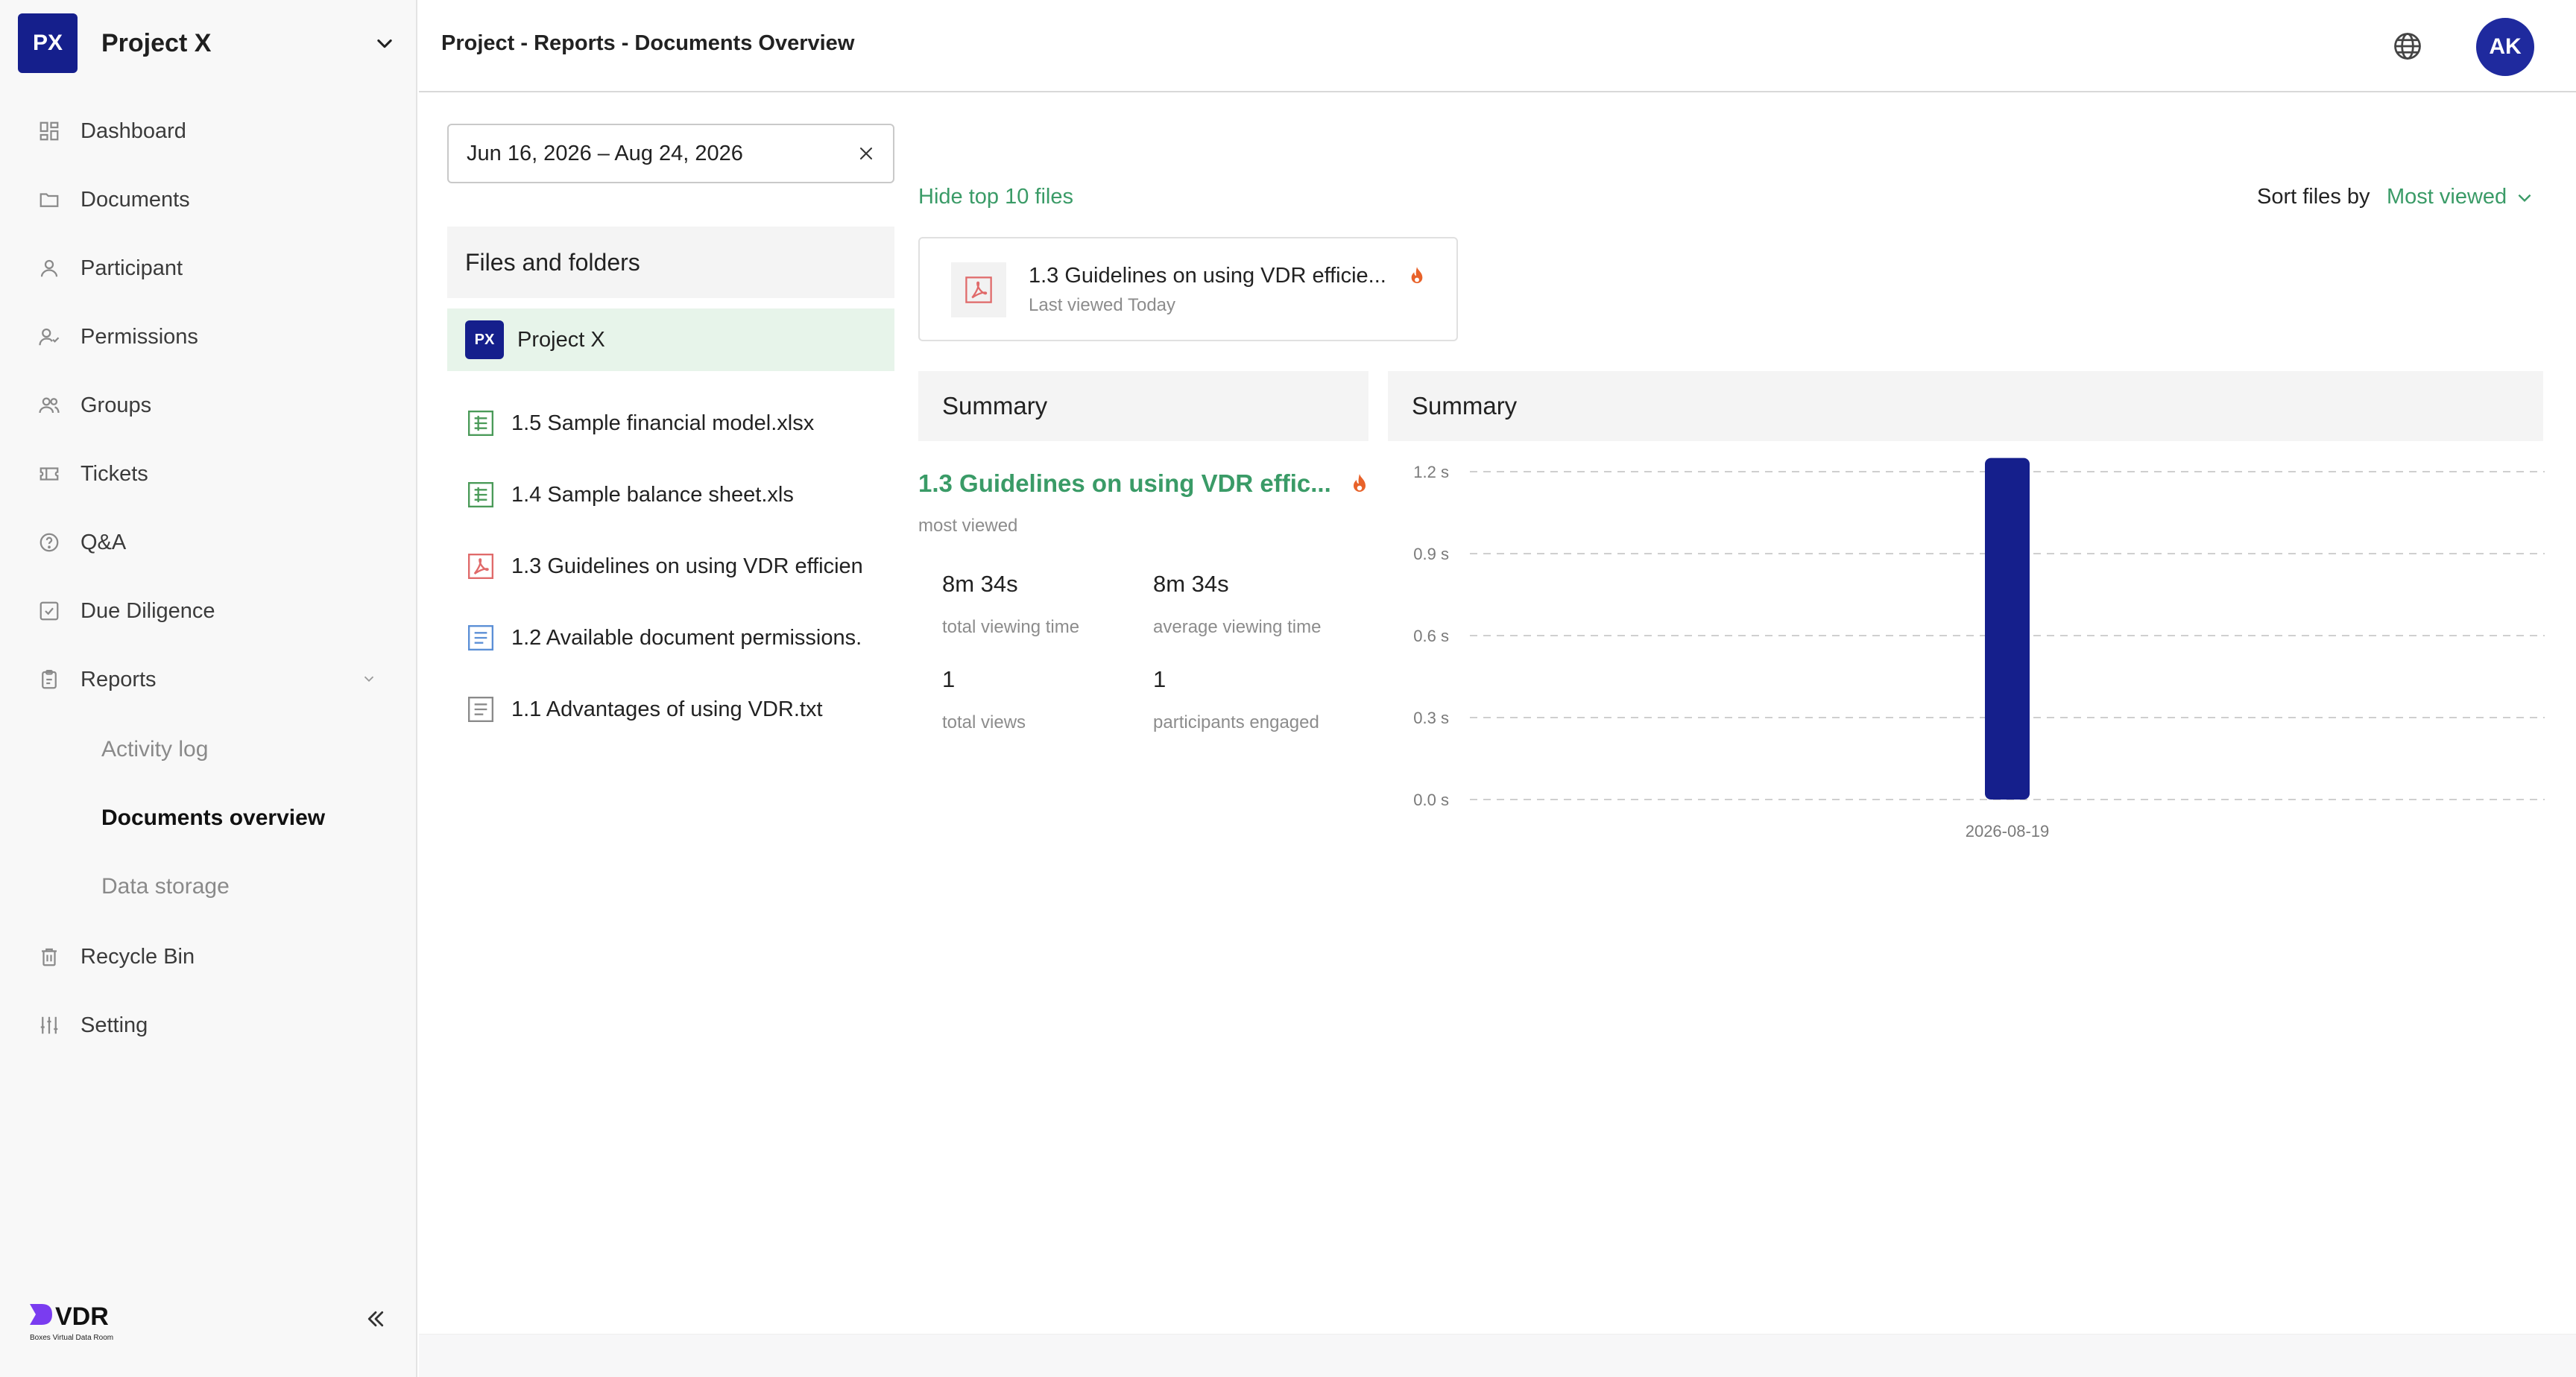 This screenshot has width=2576, height=1377. What do you see at coordinates (481, 637) in the screenshot?
I see `document-icon` at bounding box center [481, 637].